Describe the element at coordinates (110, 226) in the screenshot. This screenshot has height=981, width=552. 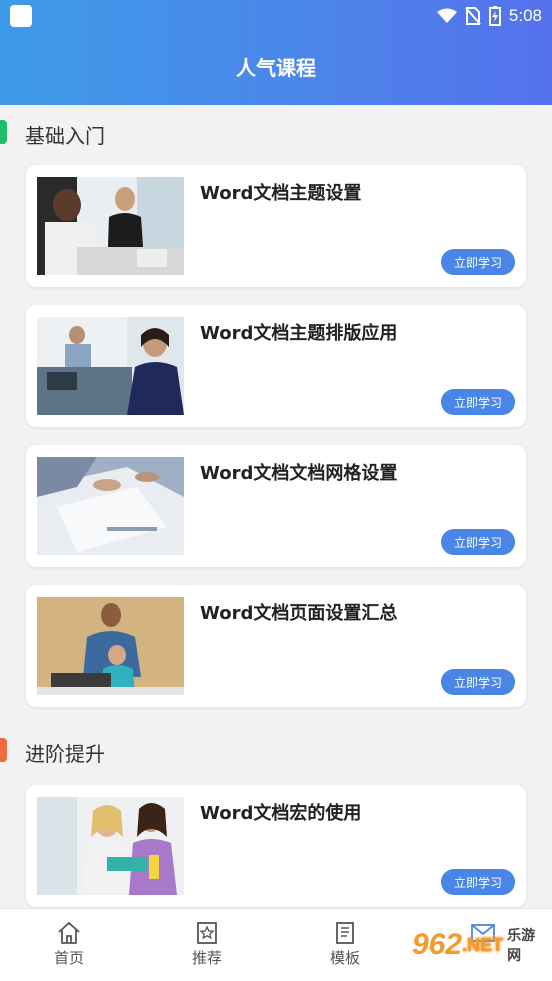
I see `office-meeting-image` at that location.